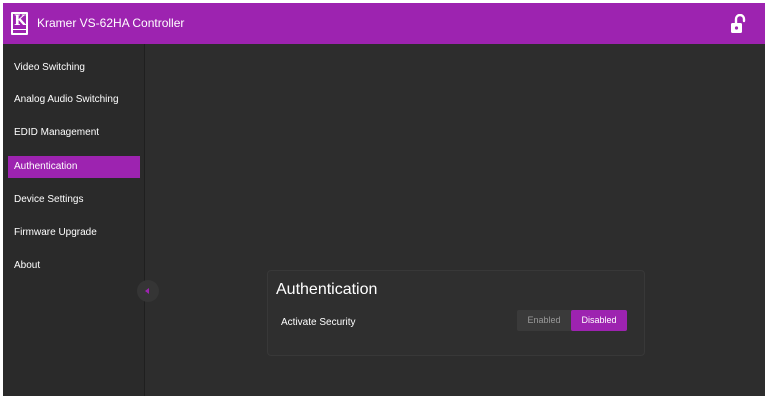  I want to click on sidebar-item-edid-management: EDID Management, so click(74, 133).